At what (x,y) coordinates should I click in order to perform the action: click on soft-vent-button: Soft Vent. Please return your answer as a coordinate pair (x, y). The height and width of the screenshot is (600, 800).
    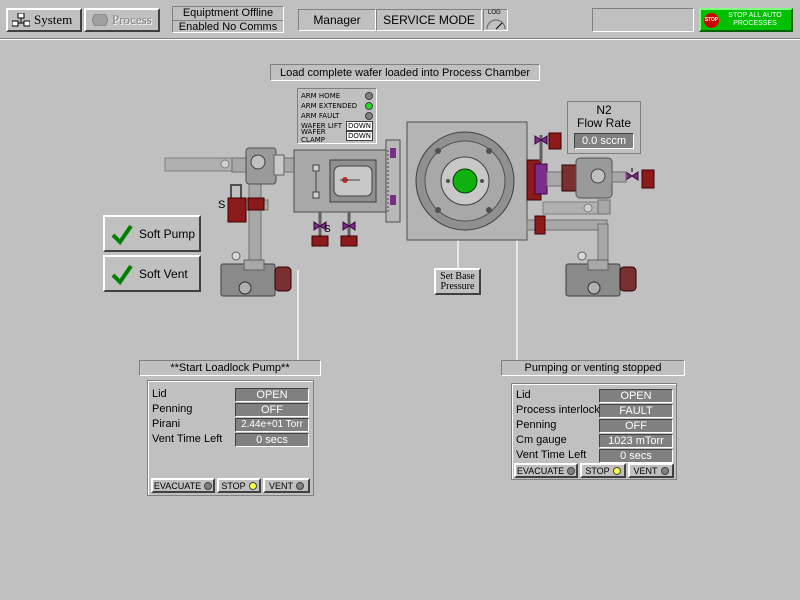
    Looking at the image, I should click on (152, 273).